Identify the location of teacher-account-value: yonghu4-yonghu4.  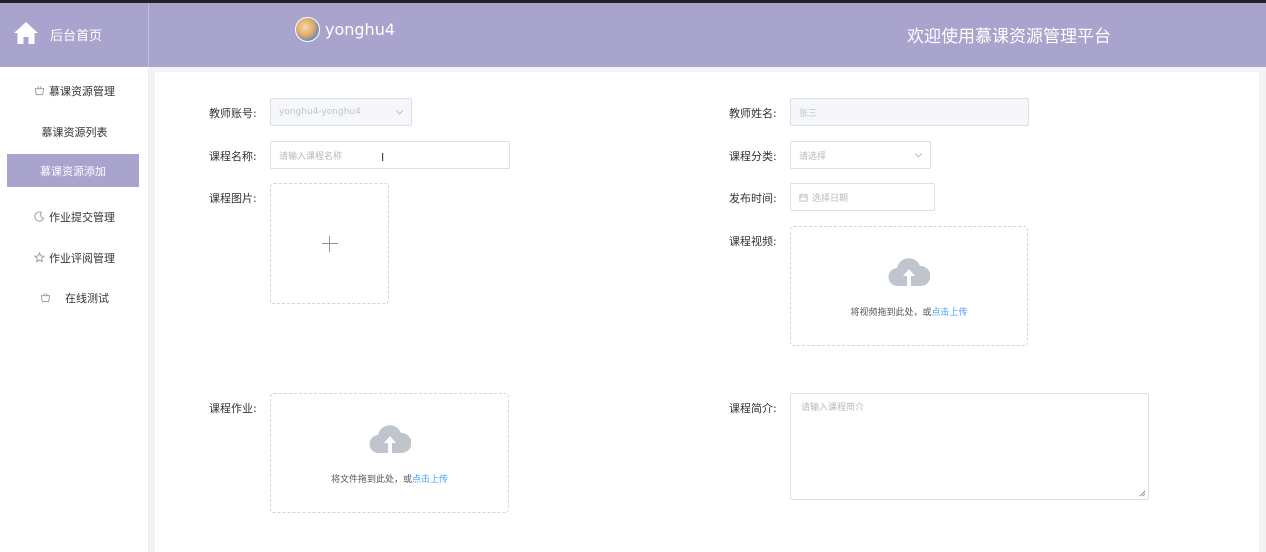
(320, 112).